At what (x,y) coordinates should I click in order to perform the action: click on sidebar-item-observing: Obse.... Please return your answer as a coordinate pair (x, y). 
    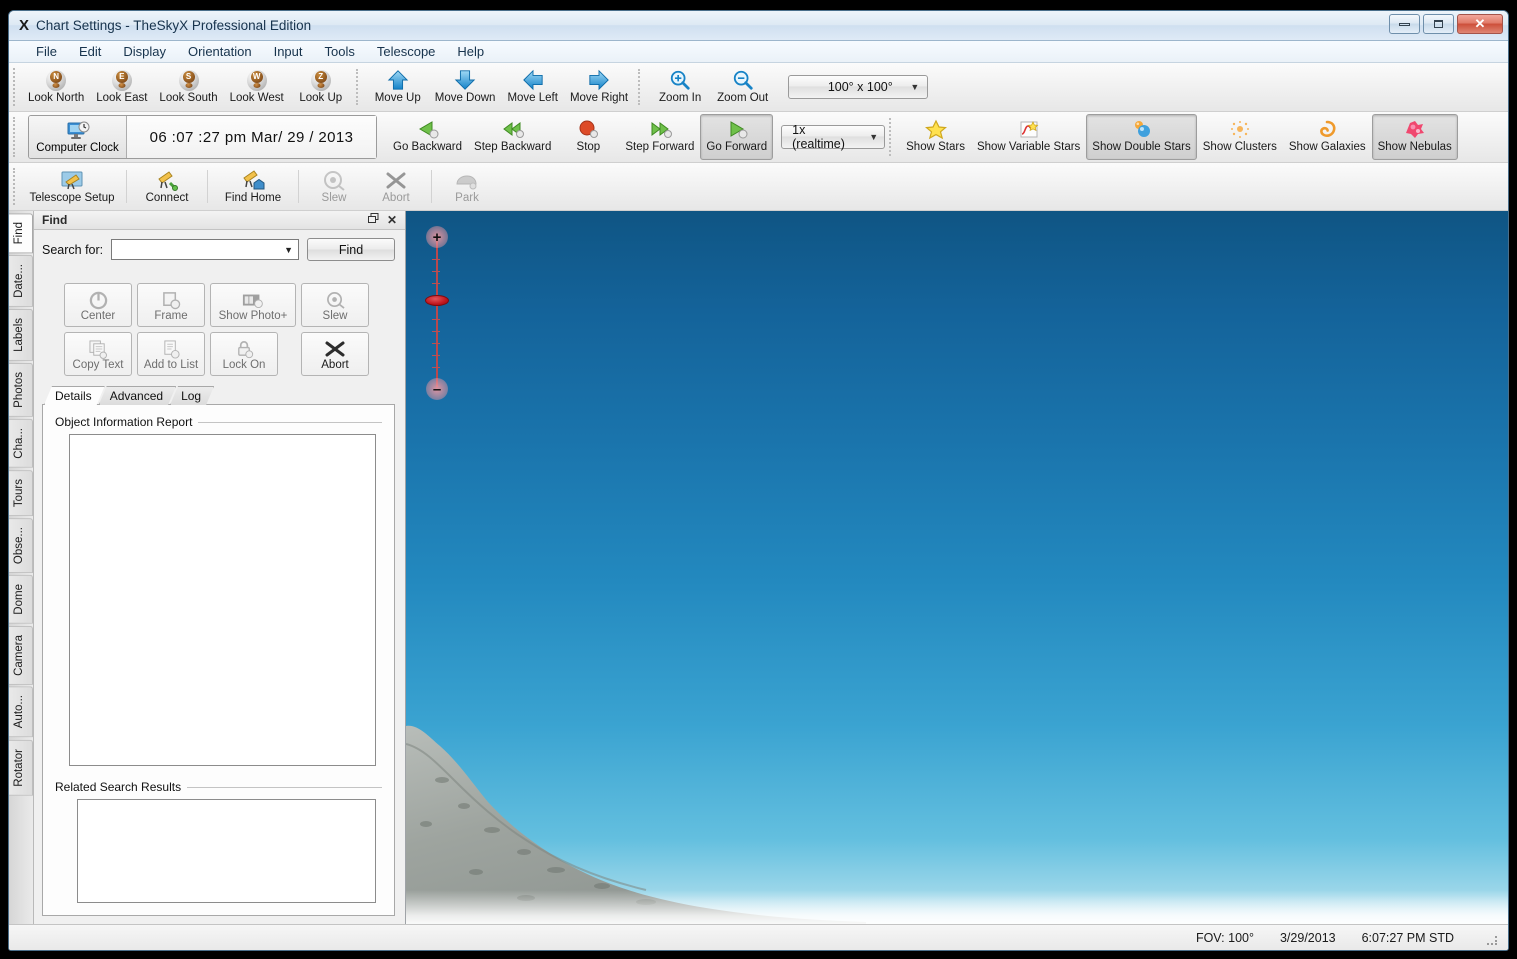
    Looking at the image, I should click on (21, 545).